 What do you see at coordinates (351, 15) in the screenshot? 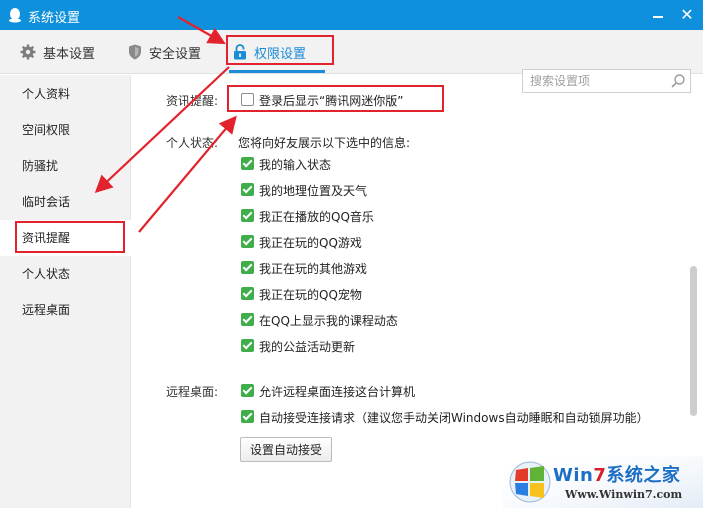
I see `title-bar: 系统设置 ✕` at bounding box center [351, 15].